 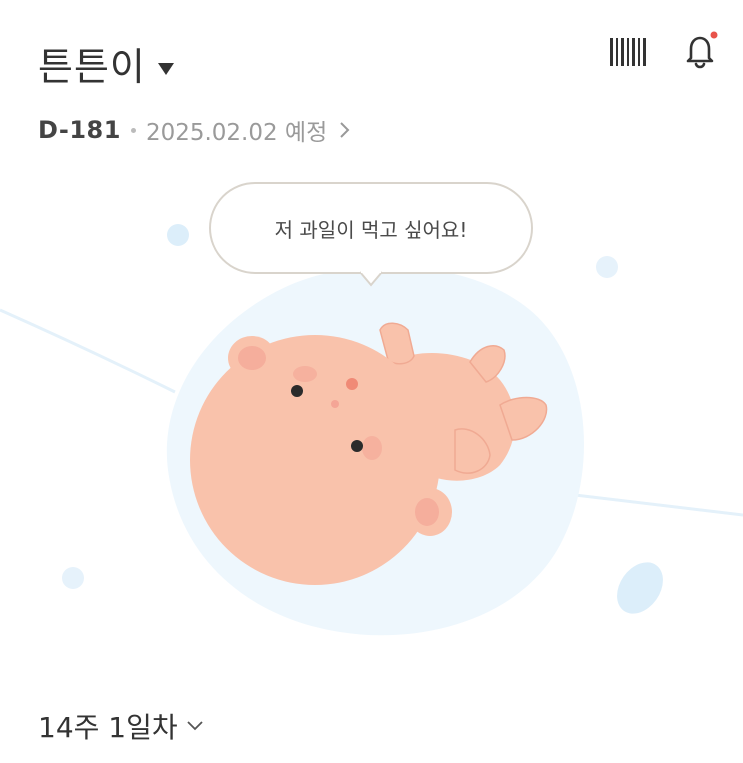 What do you see at coordinates (92, 67) in the screenshot?
I see `baby-name: 튼튼이` at bounding box center [92, 67].